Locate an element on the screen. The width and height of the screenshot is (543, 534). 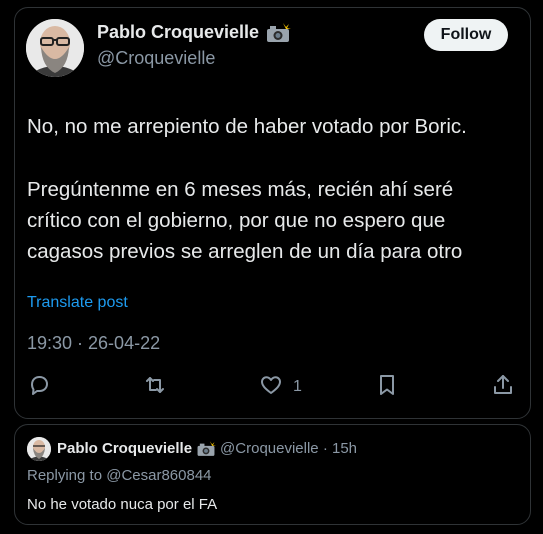
replying-to: Replying to @Cesar860844 is located at coordinates (119, 475).